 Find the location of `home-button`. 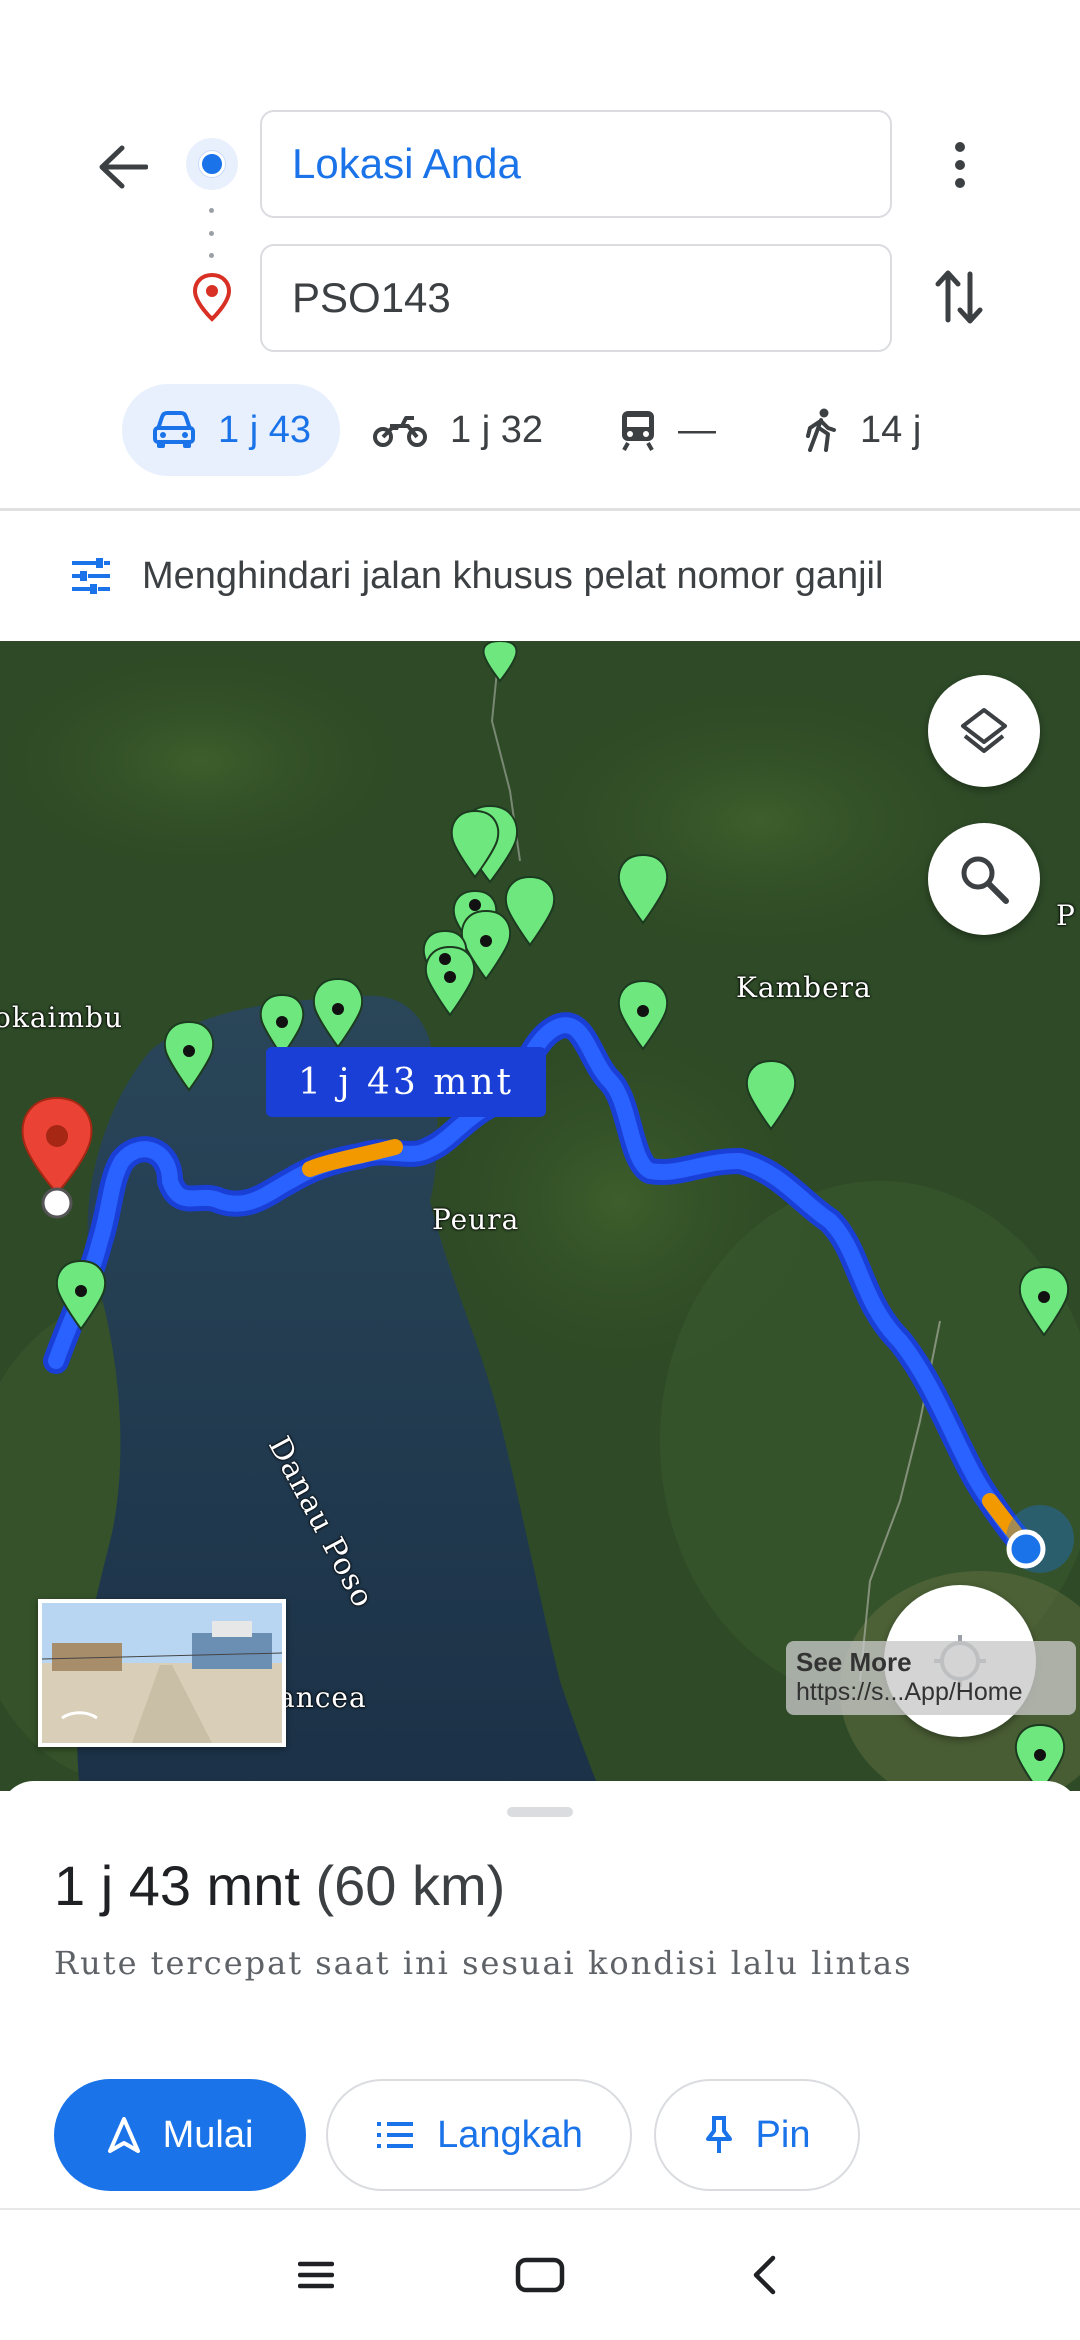

home-button is located at coordinates (540, 2275).